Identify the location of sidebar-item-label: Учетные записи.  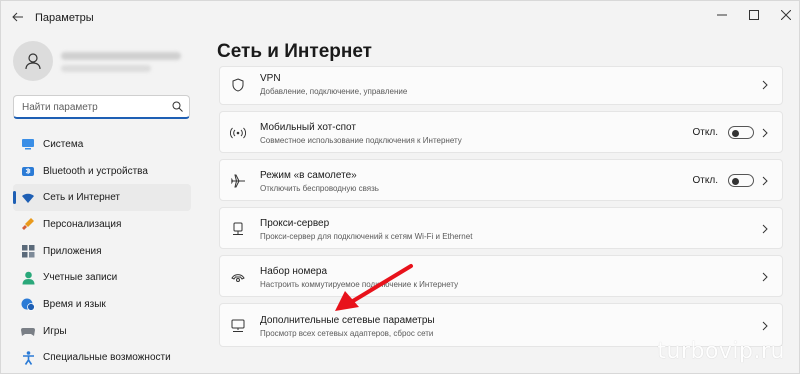
(80, 278).